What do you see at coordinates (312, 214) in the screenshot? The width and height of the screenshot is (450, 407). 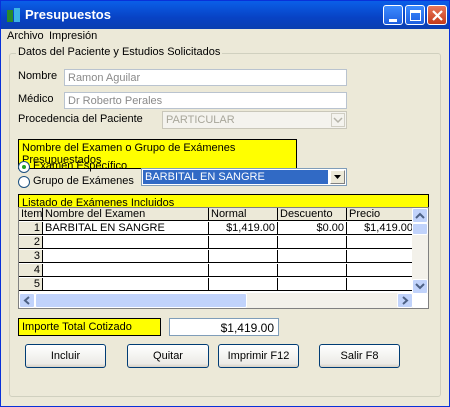 I see `col-header-discount: Descuento` at bounding box center [312, 214].